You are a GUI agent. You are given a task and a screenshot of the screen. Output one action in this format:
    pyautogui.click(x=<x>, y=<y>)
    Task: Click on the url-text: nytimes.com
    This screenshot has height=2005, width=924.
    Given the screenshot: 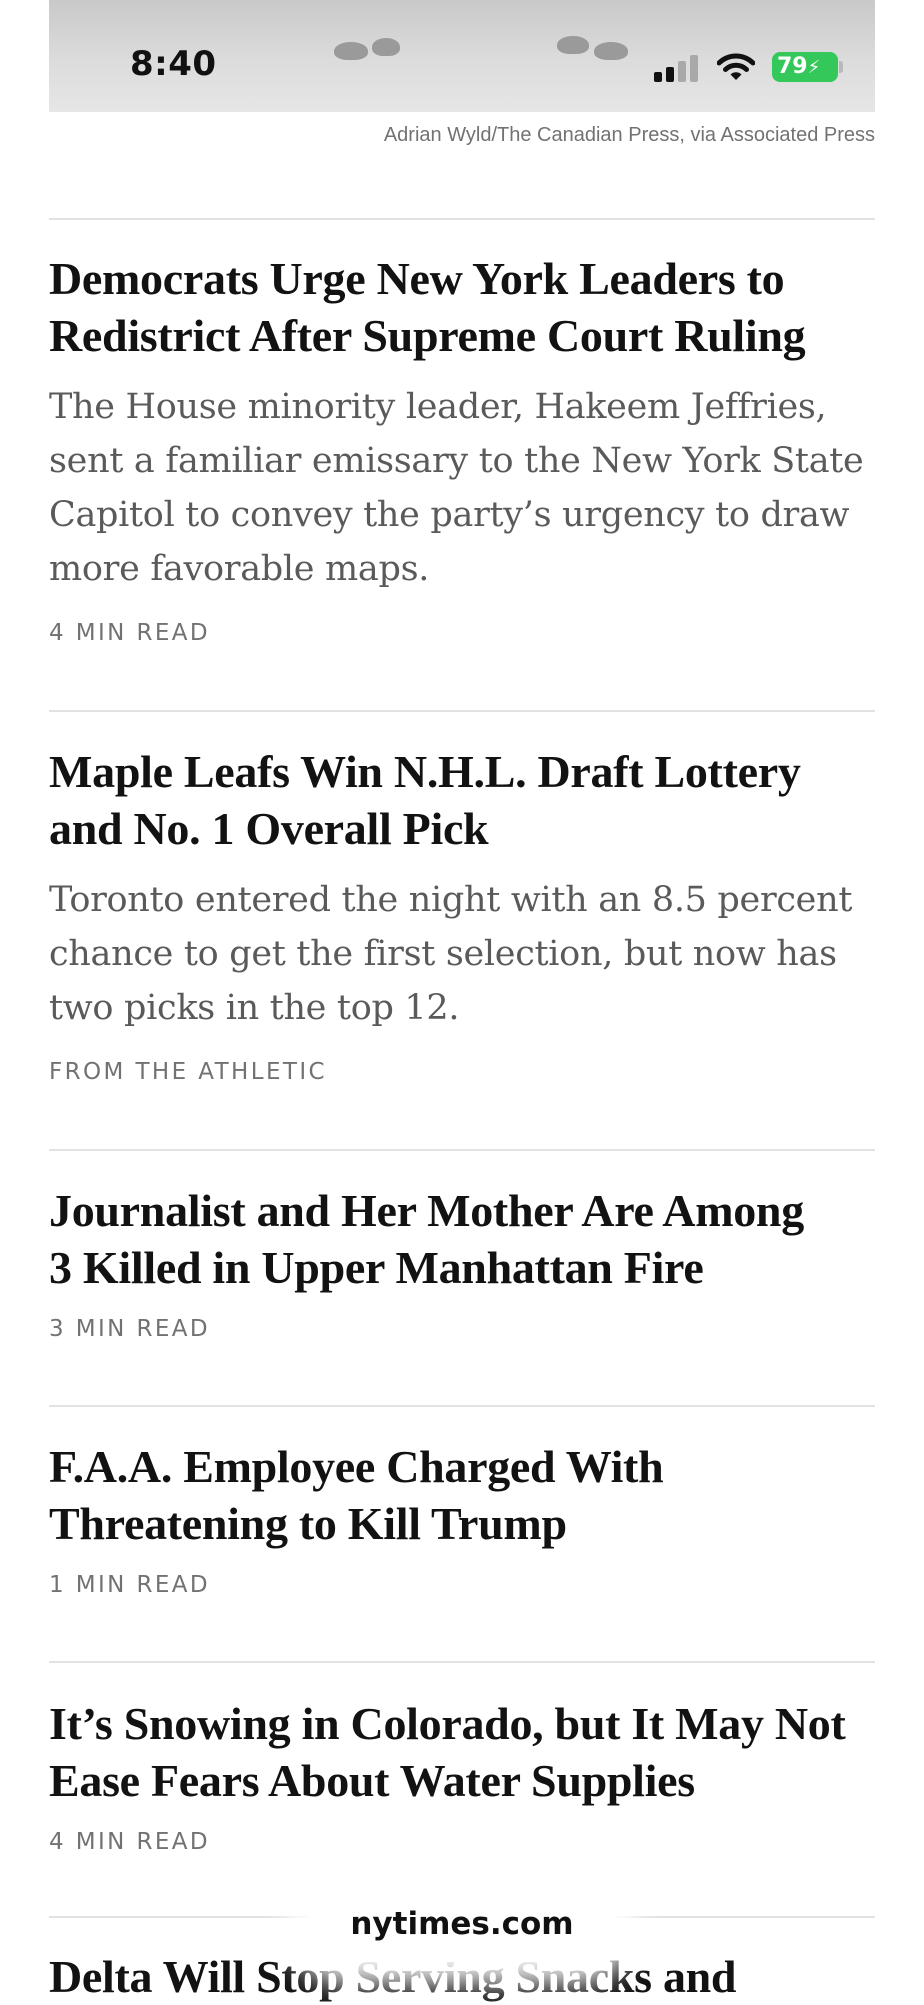 What is the action you would take?
    pyautogui.click(x=462, y=1924)
    